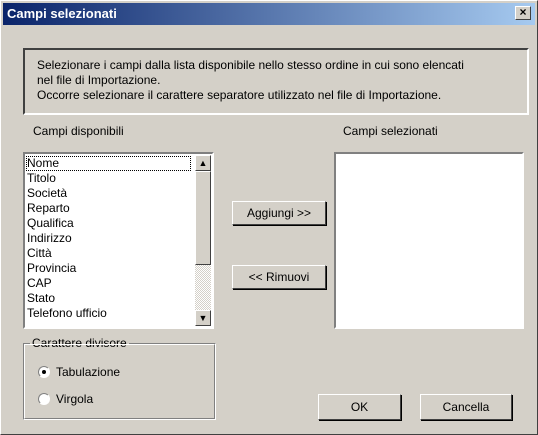  I want to click on window-title: Campi selezionati, so click(62, 13).